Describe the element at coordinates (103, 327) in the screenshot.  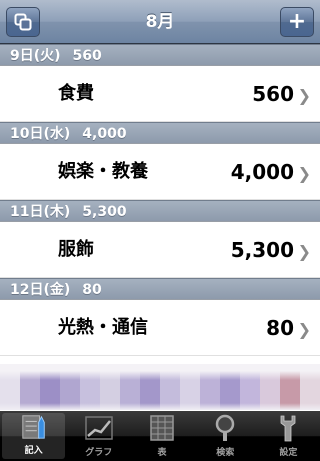
I see `item-category: 光熱・通信` at that location.